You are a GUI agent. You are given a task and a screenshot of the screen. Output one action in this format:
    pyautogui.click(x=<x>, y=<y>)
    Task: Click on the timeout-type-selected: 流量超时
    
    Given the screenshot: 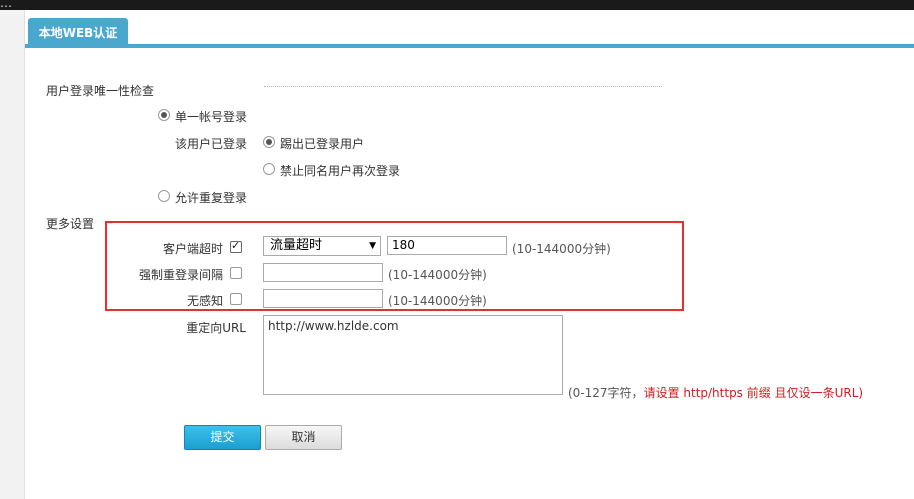 What is the action you would take?
    pyautogui.click(x=296, y=245)
    